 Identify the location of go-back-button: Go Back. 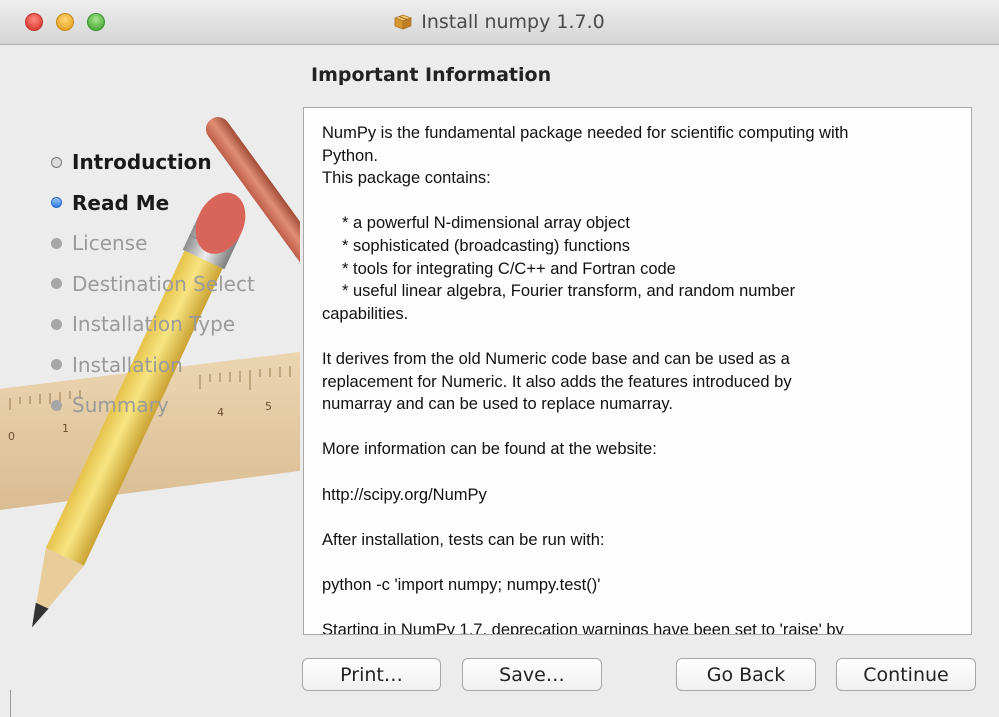
(746, 674).